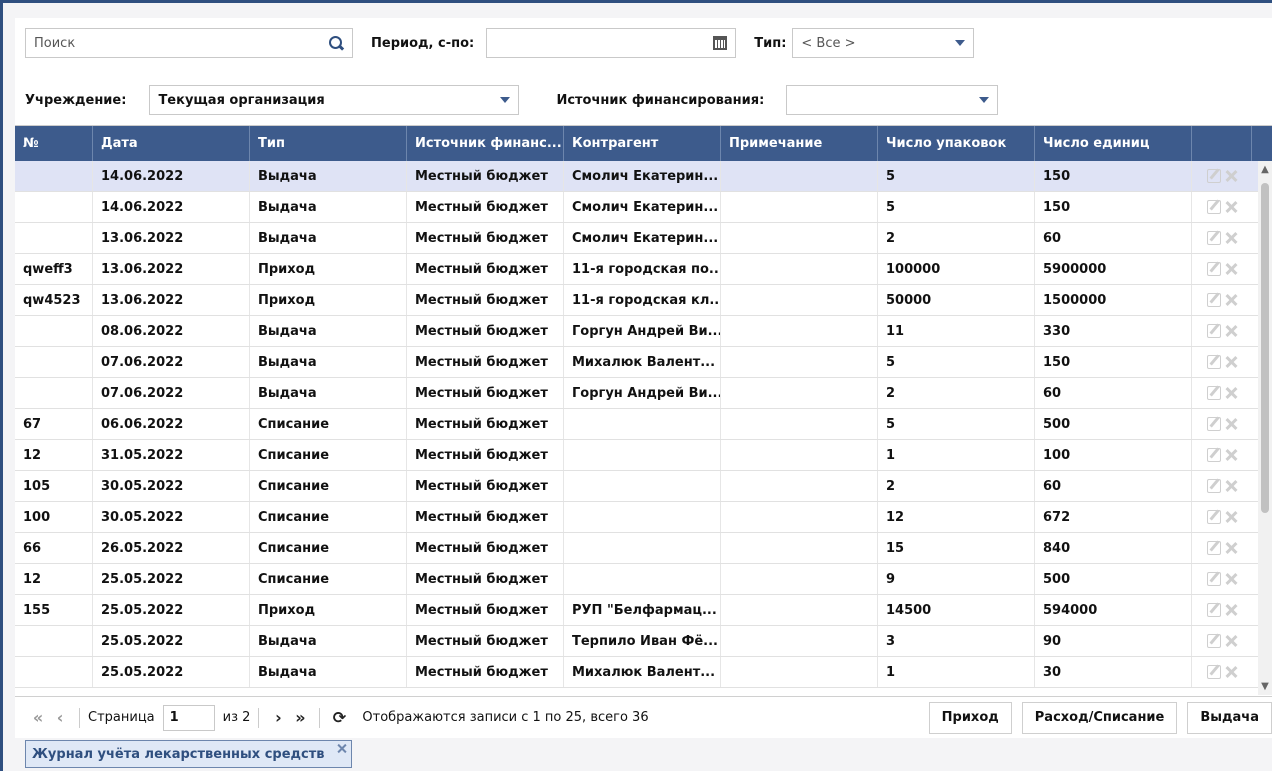 The height and width of the screenshot is (771, 1272). Describe the element at coordinates (278, 717) in the screenshot. I see `next-page-icon: ›` at that location.